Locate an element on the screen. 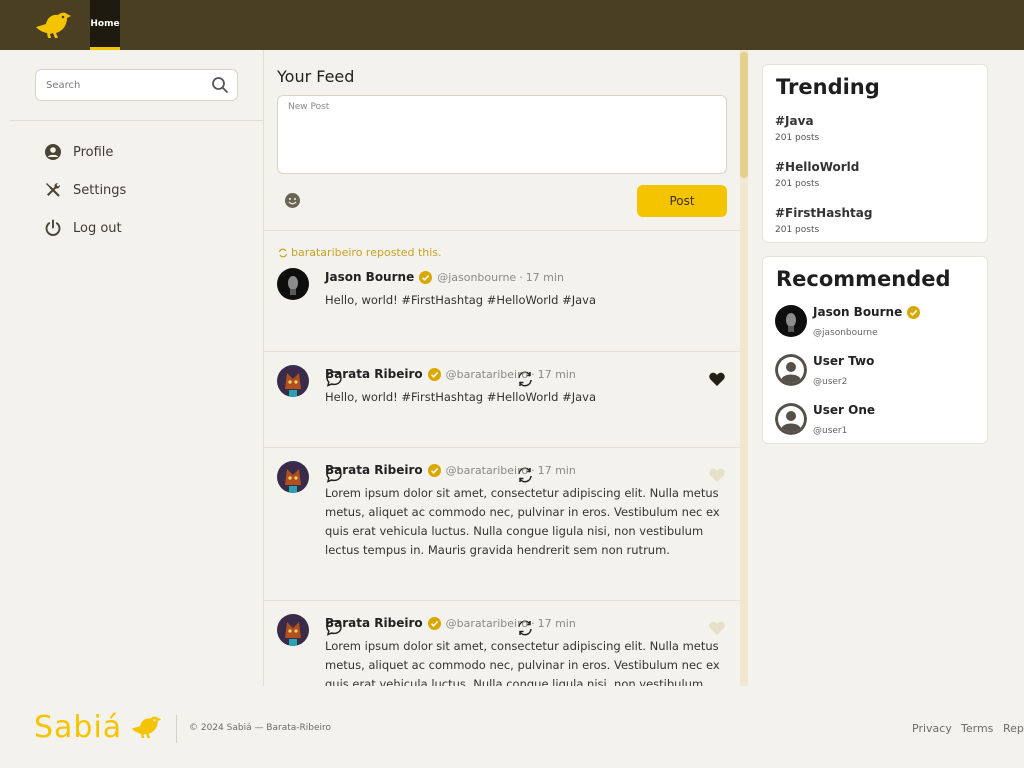  new-post-input is located at coordinates (502, 134).